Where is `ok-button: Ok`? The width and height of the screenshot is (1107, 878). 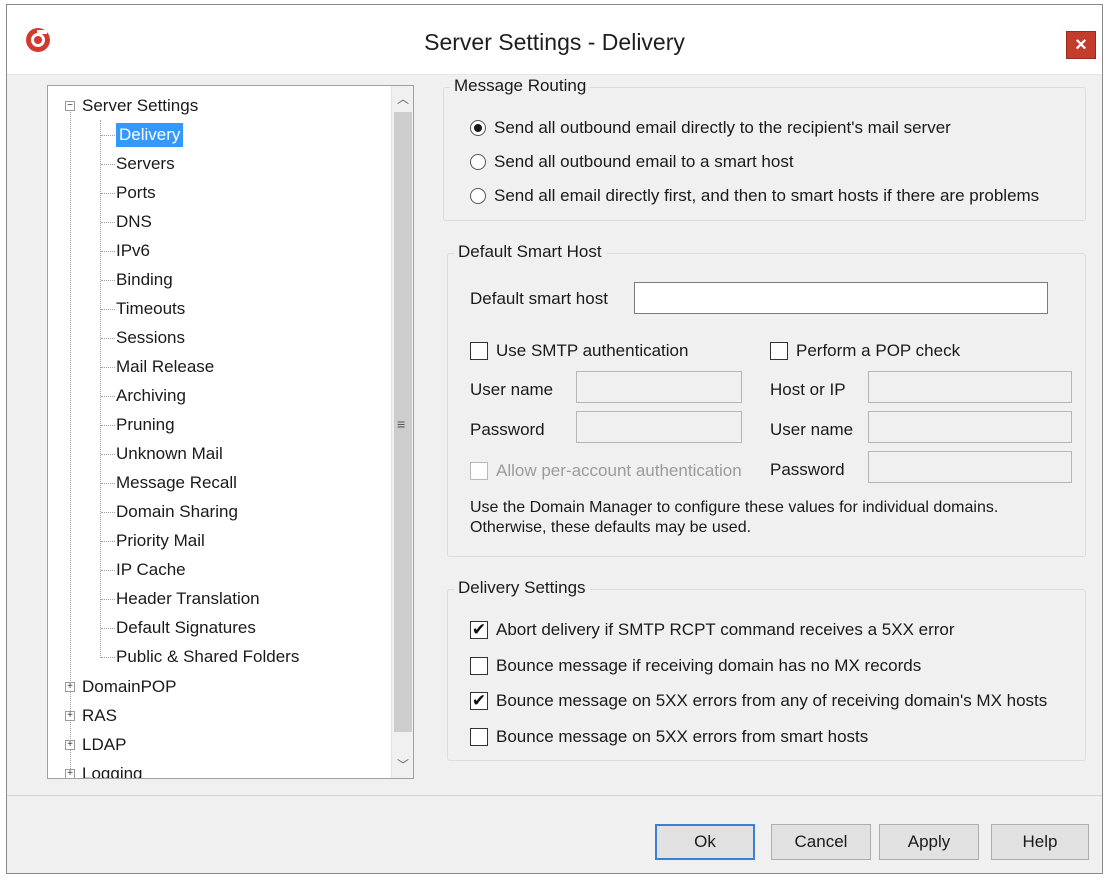
ok-button: Ok is located at coordinates (705, 842).